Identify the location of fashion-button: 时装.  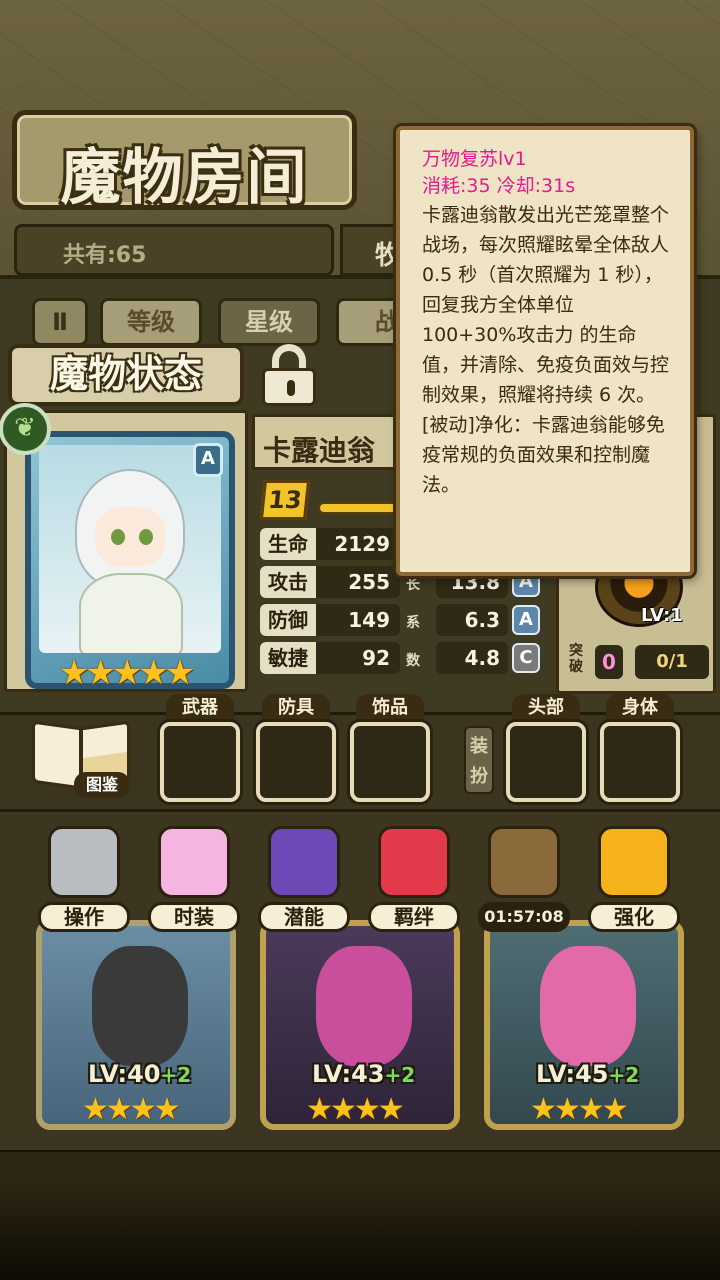
(194, 878).